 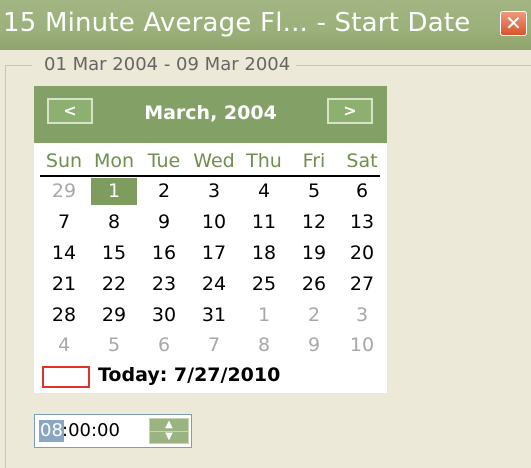 What do you see at coordinates (5, 266) in the screenshot?
I see `range-group-border-left` at bounding box center [5, 266].